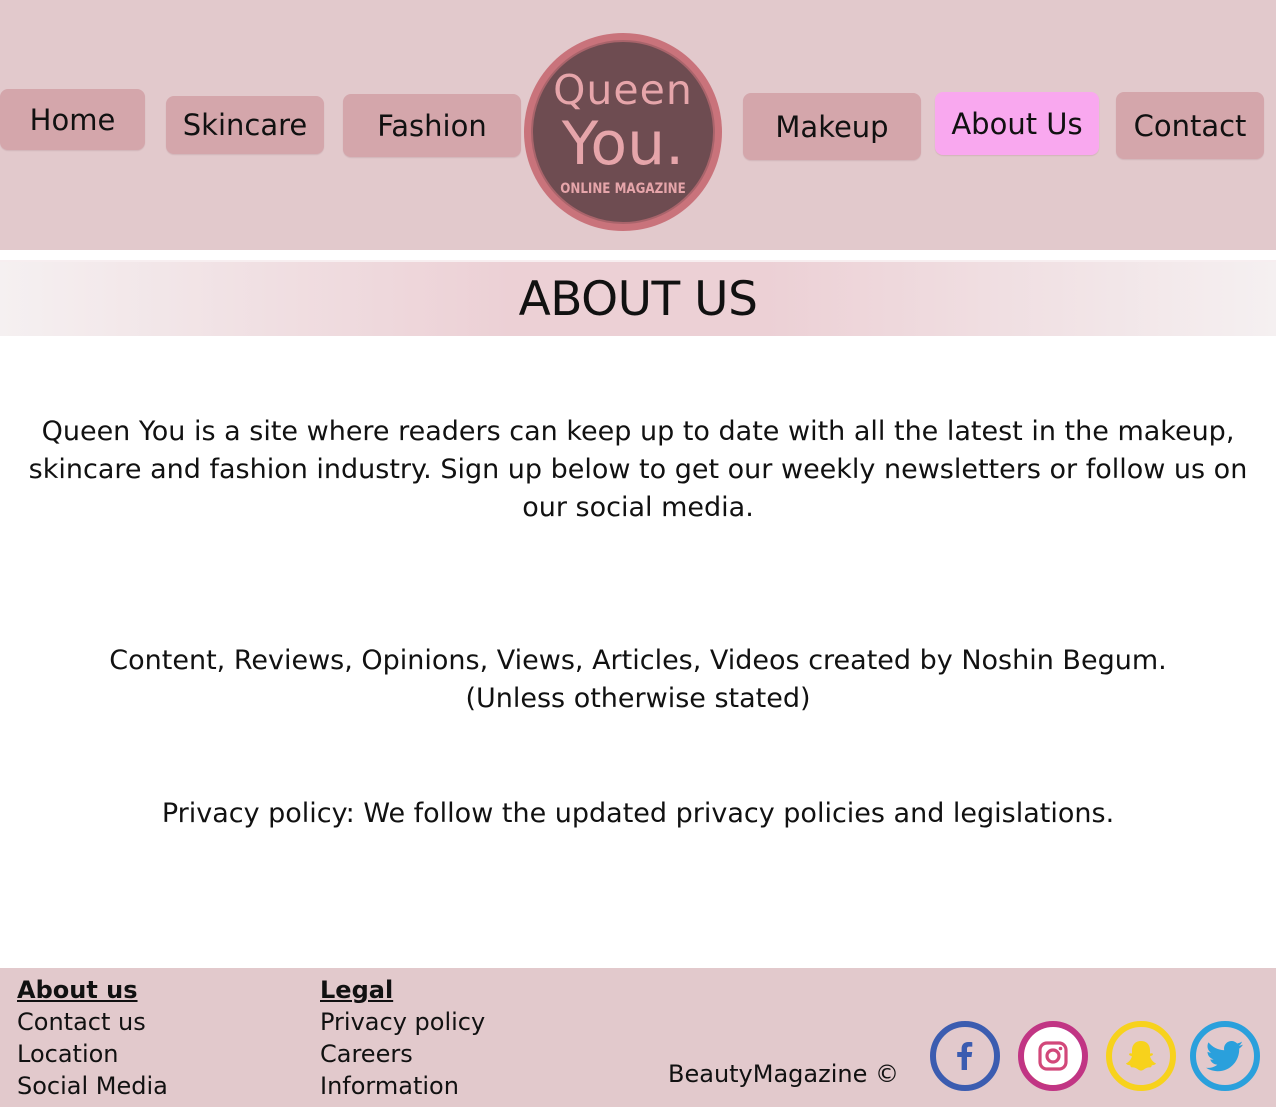  What do you see at coordinates (92, 1022) in the screenshot?
I see `footer-link-contact-us: Contact us` at bounding box center [92, 1022].